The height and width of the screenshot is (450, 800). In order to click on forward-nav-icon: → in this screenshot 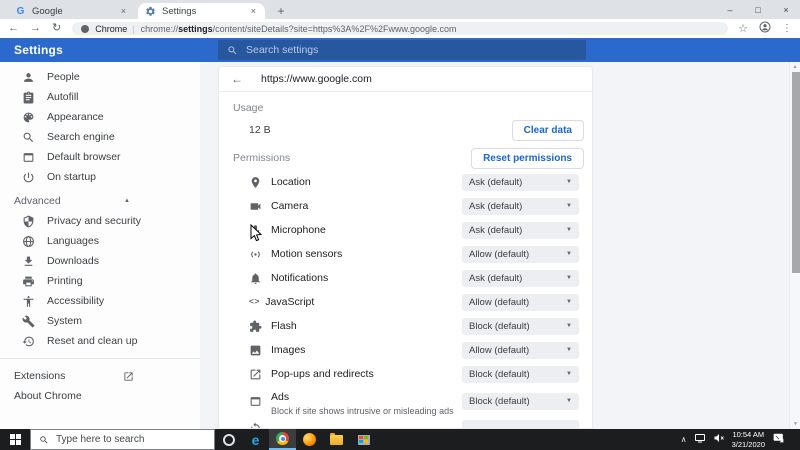, I will do `click(35, 28)`.